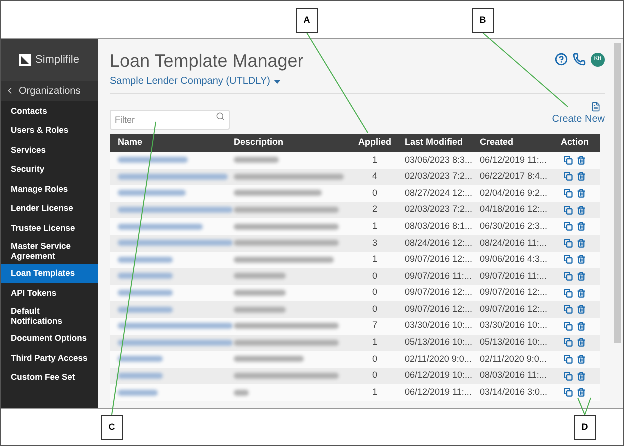 Image resolution: width=624 pixels, height=446 pixels. What do you see at coordinates (57, 60) in the screenshot?
I see `logo-text: Simplifile` at bounding box center [57, 60].